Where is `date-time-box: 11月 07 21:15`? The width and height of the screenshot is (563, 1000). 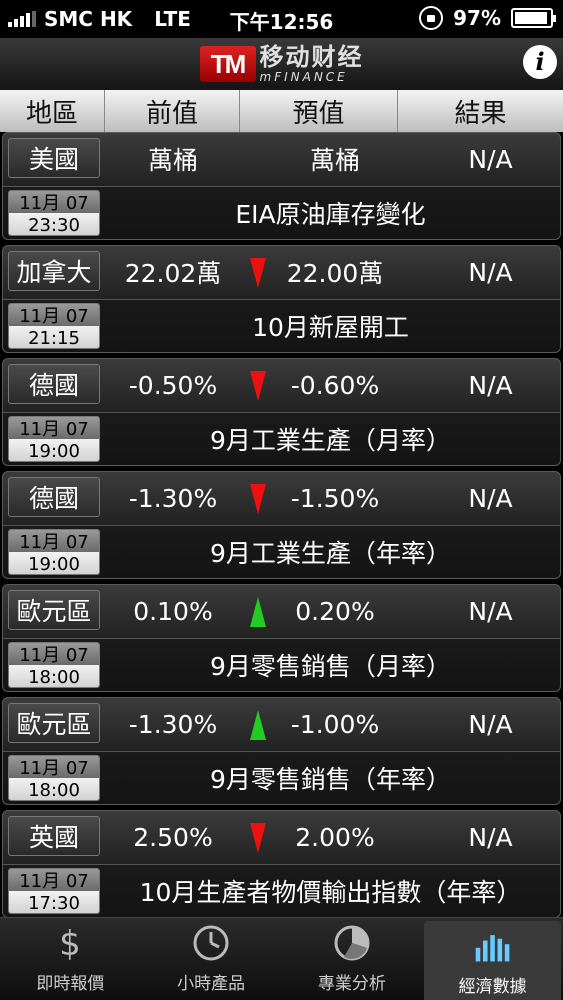 date-time-box: 11月 07 21:15 is located at coordinates (54, 326).